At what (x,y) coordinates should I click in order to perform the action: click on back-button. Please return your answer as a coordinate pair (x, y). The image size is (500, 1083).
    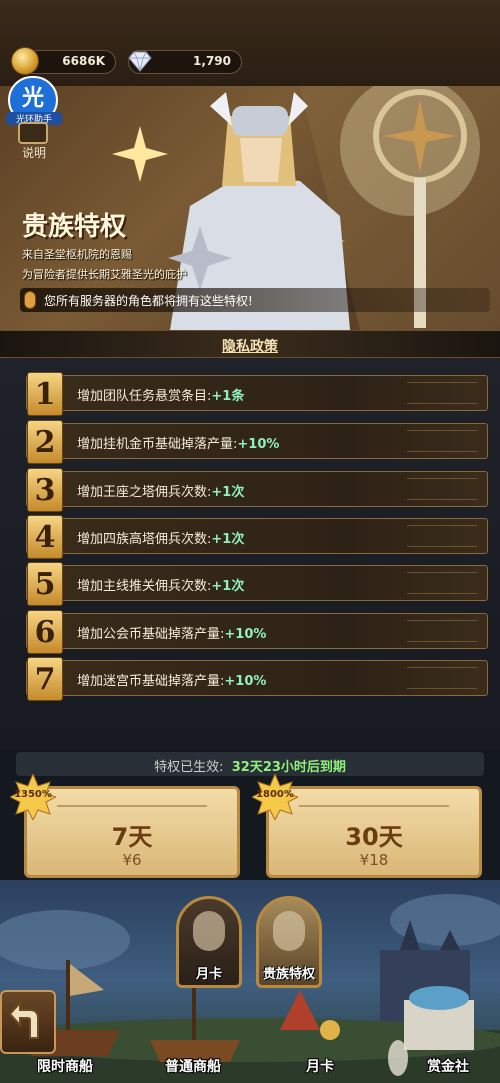
    Looking at the image, I should click on (28, 1022).